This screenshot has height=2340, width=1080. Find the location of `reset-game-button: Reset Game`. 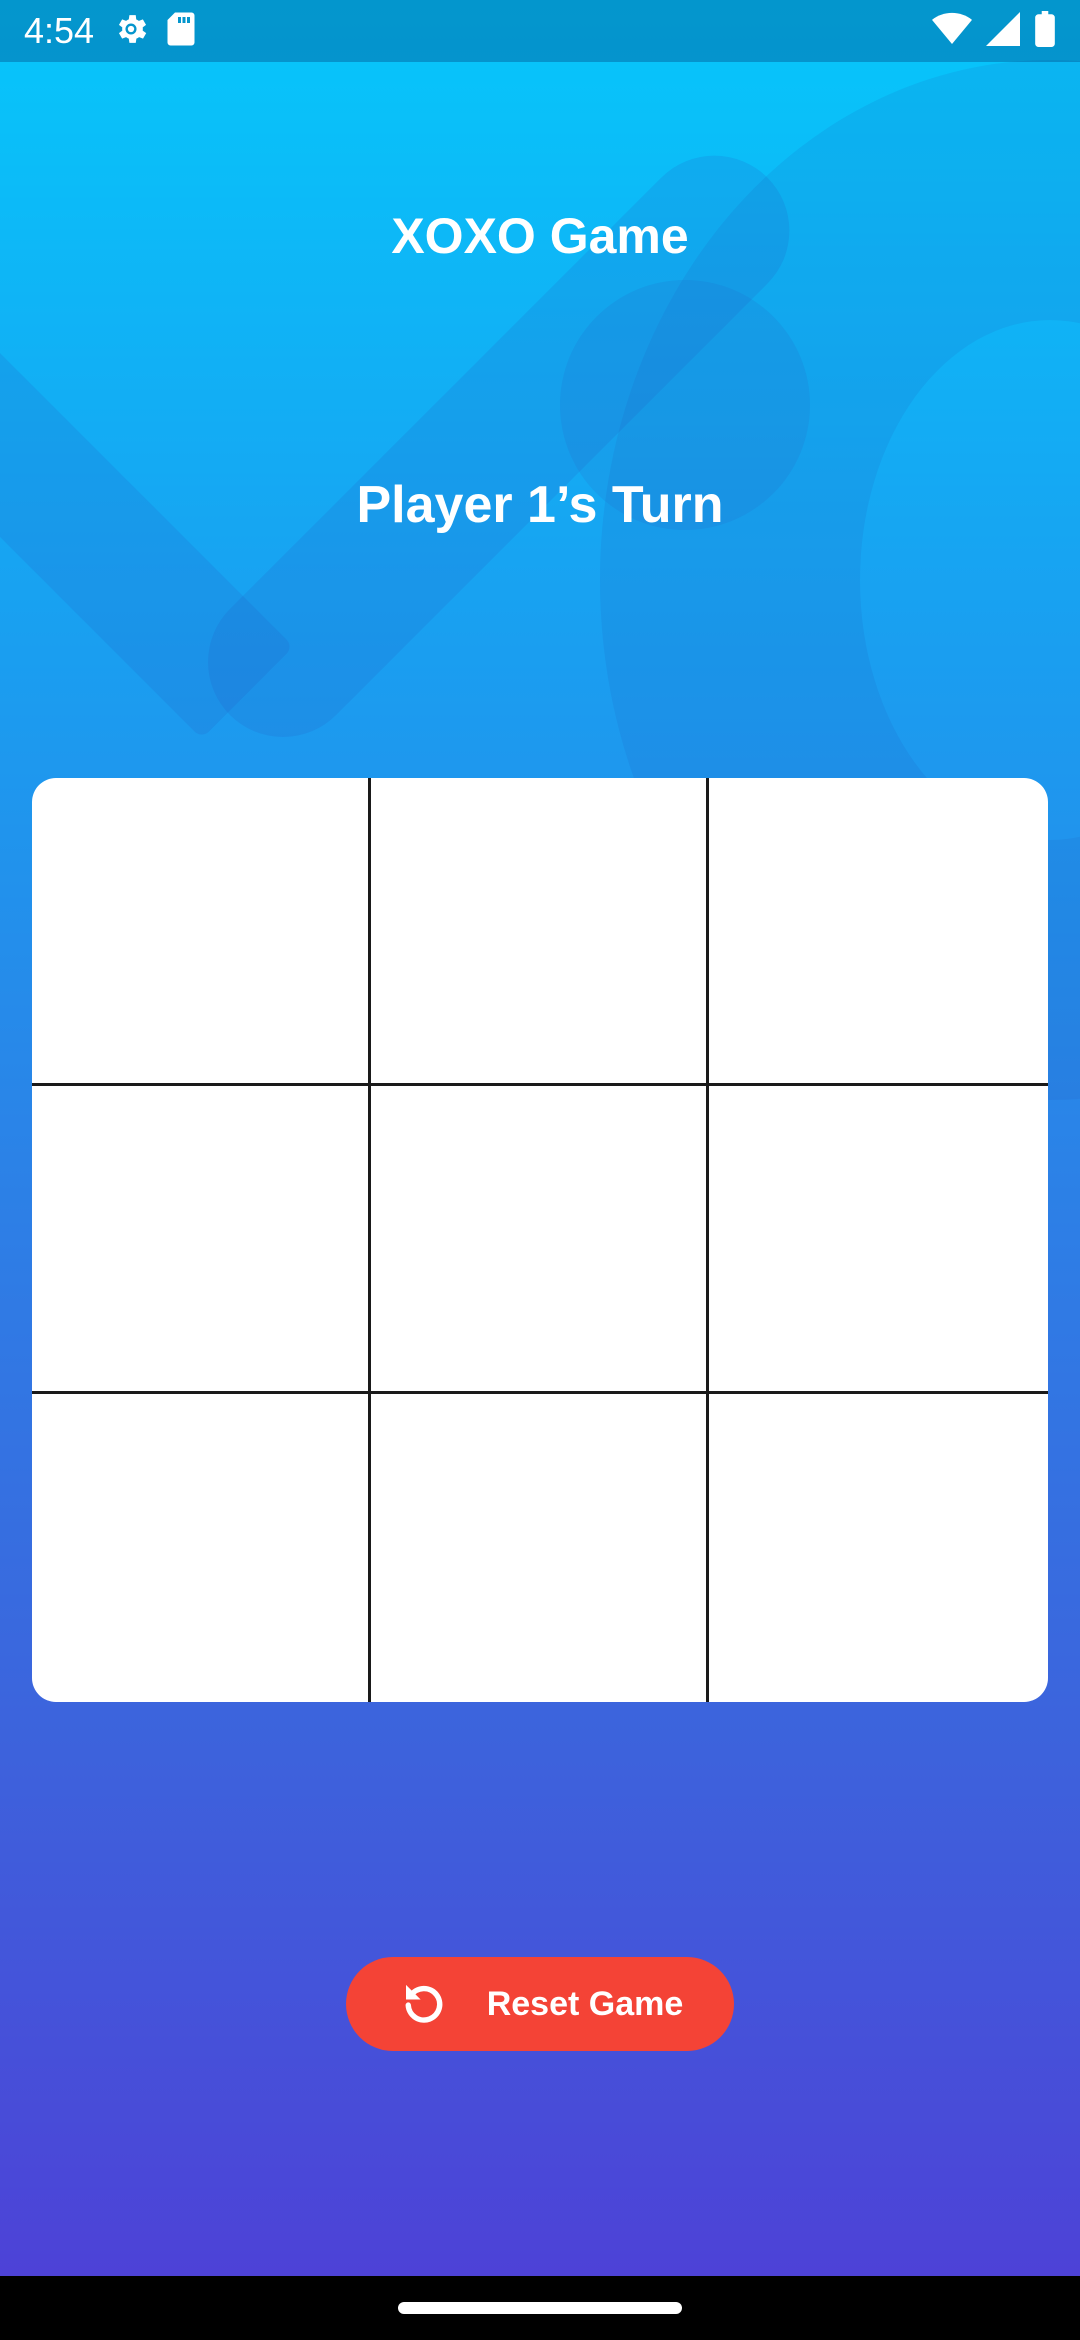

reset-game-button: Reset Game is located at coordinates (540, 2004).